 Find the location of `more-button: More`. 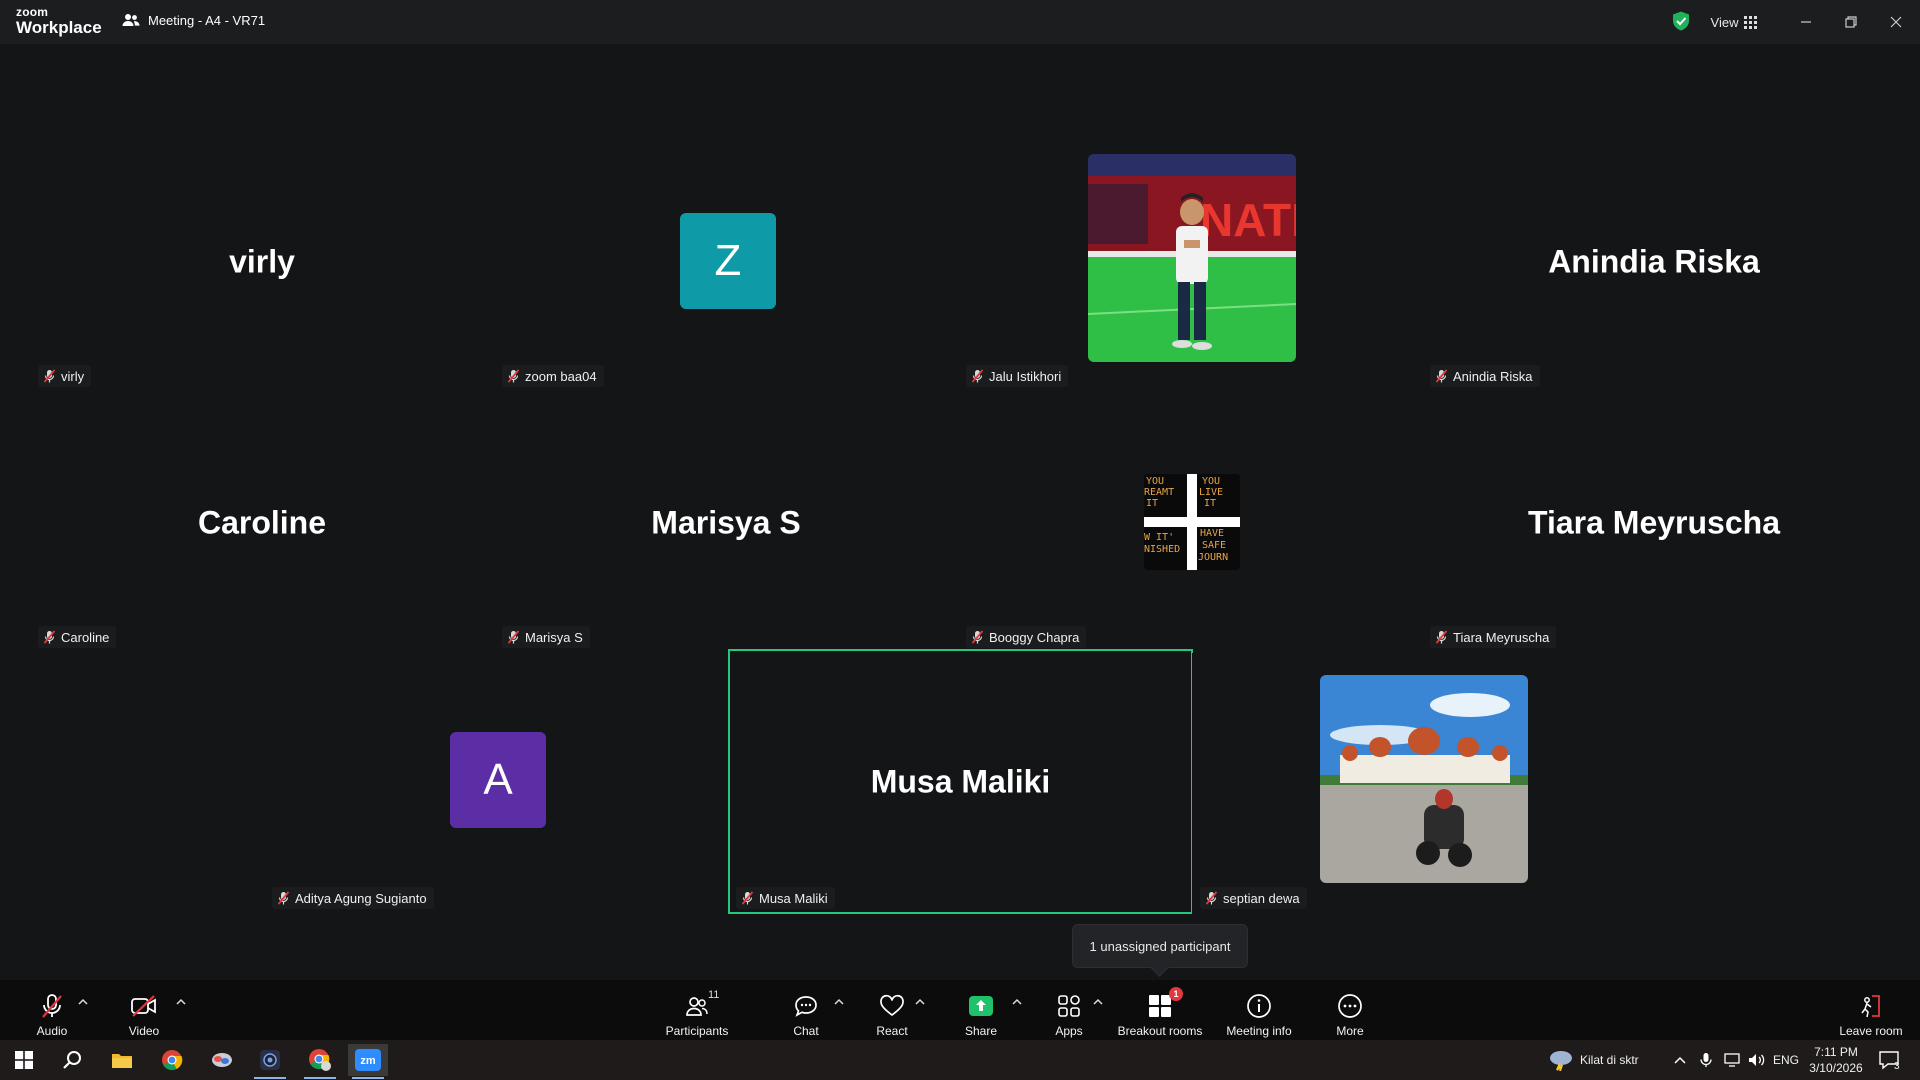

more-button: More is located at coordinates (1350, 1012).